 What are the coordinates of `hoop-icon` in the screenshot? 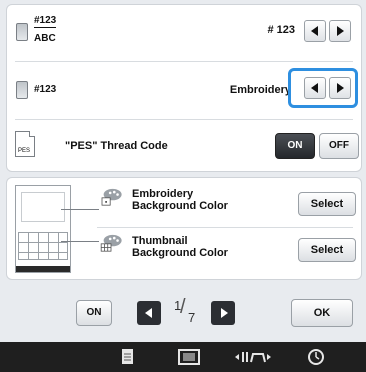 It's located at (189, 357).